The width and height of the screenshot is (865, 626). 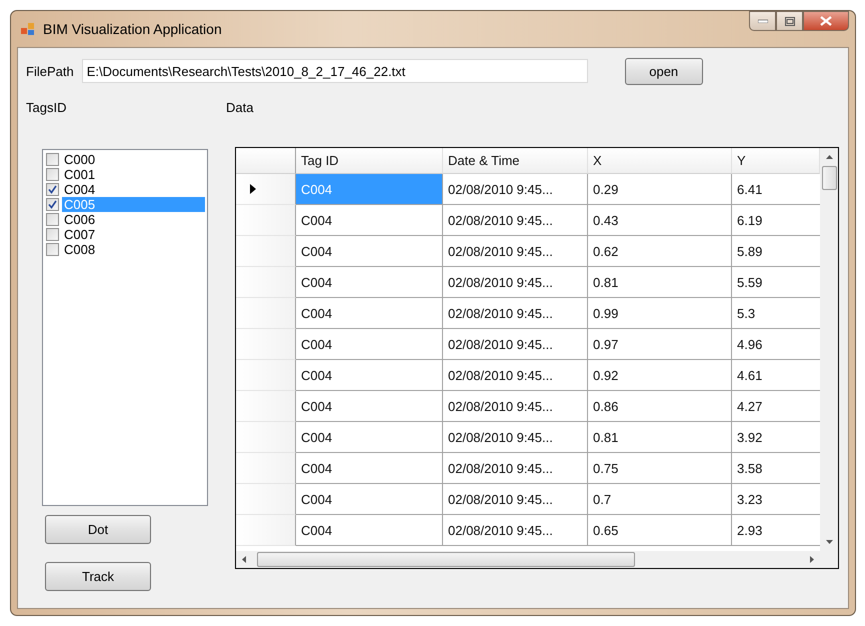 I want to click on scroll-left-icon, so click(x=244, y=559).